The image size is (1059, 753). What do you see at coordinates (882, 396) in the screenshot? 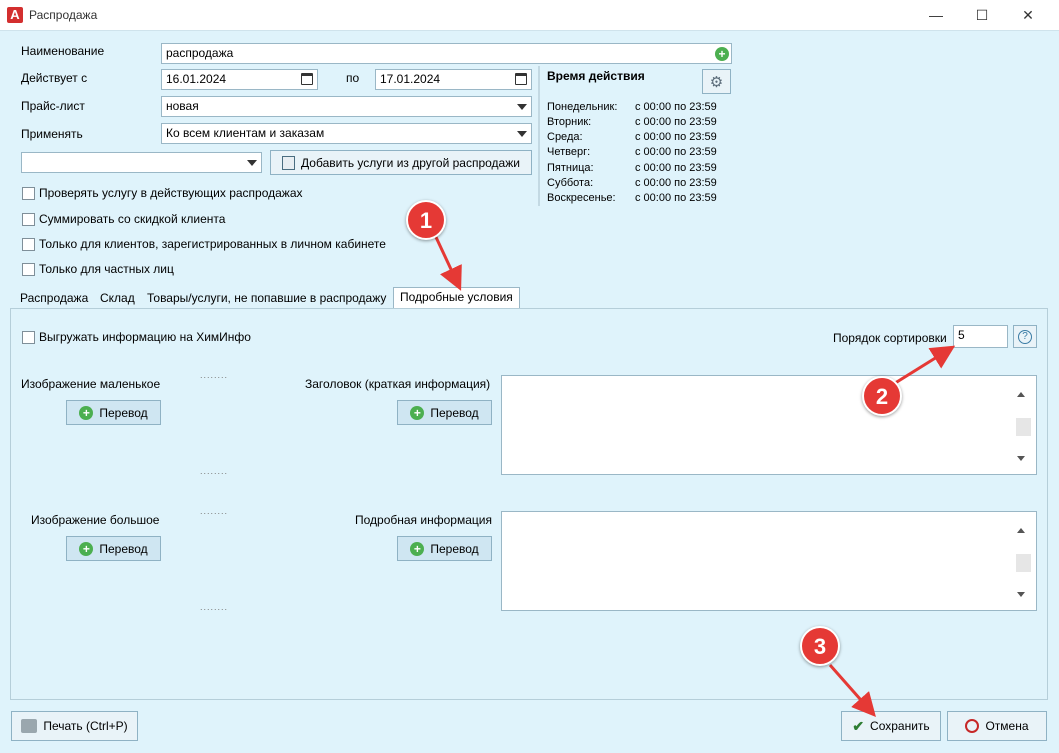
I see `annotation-marker-2: 2` at bounding box center [882, 396].